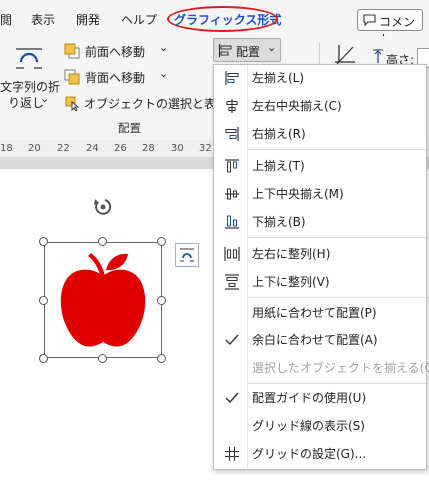  What do you see at coordinates (222, 19) in the screenshot?
I see `highlight-oval` at bounding box center [222, 19].